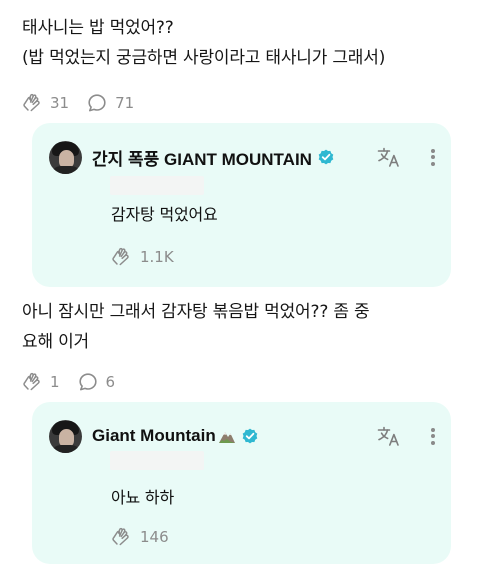 This screenshot has width=480, height=572. Describe the element at coordinates (242, 103) in the screenshot. I see `post-1-actions: 31 71` at that location.